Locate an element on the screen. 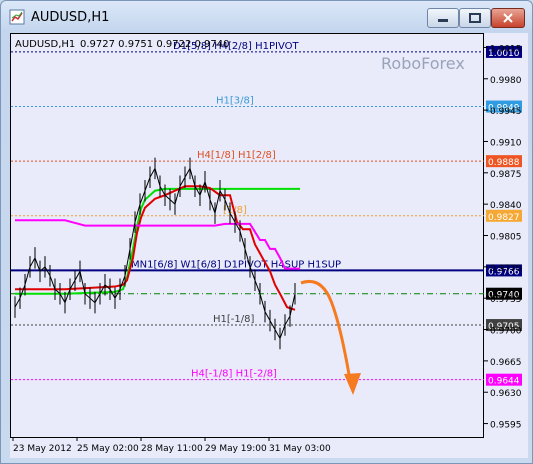 The image size is (533, 464). level-label: H1[3/8] is located at coordinates (235, 101).